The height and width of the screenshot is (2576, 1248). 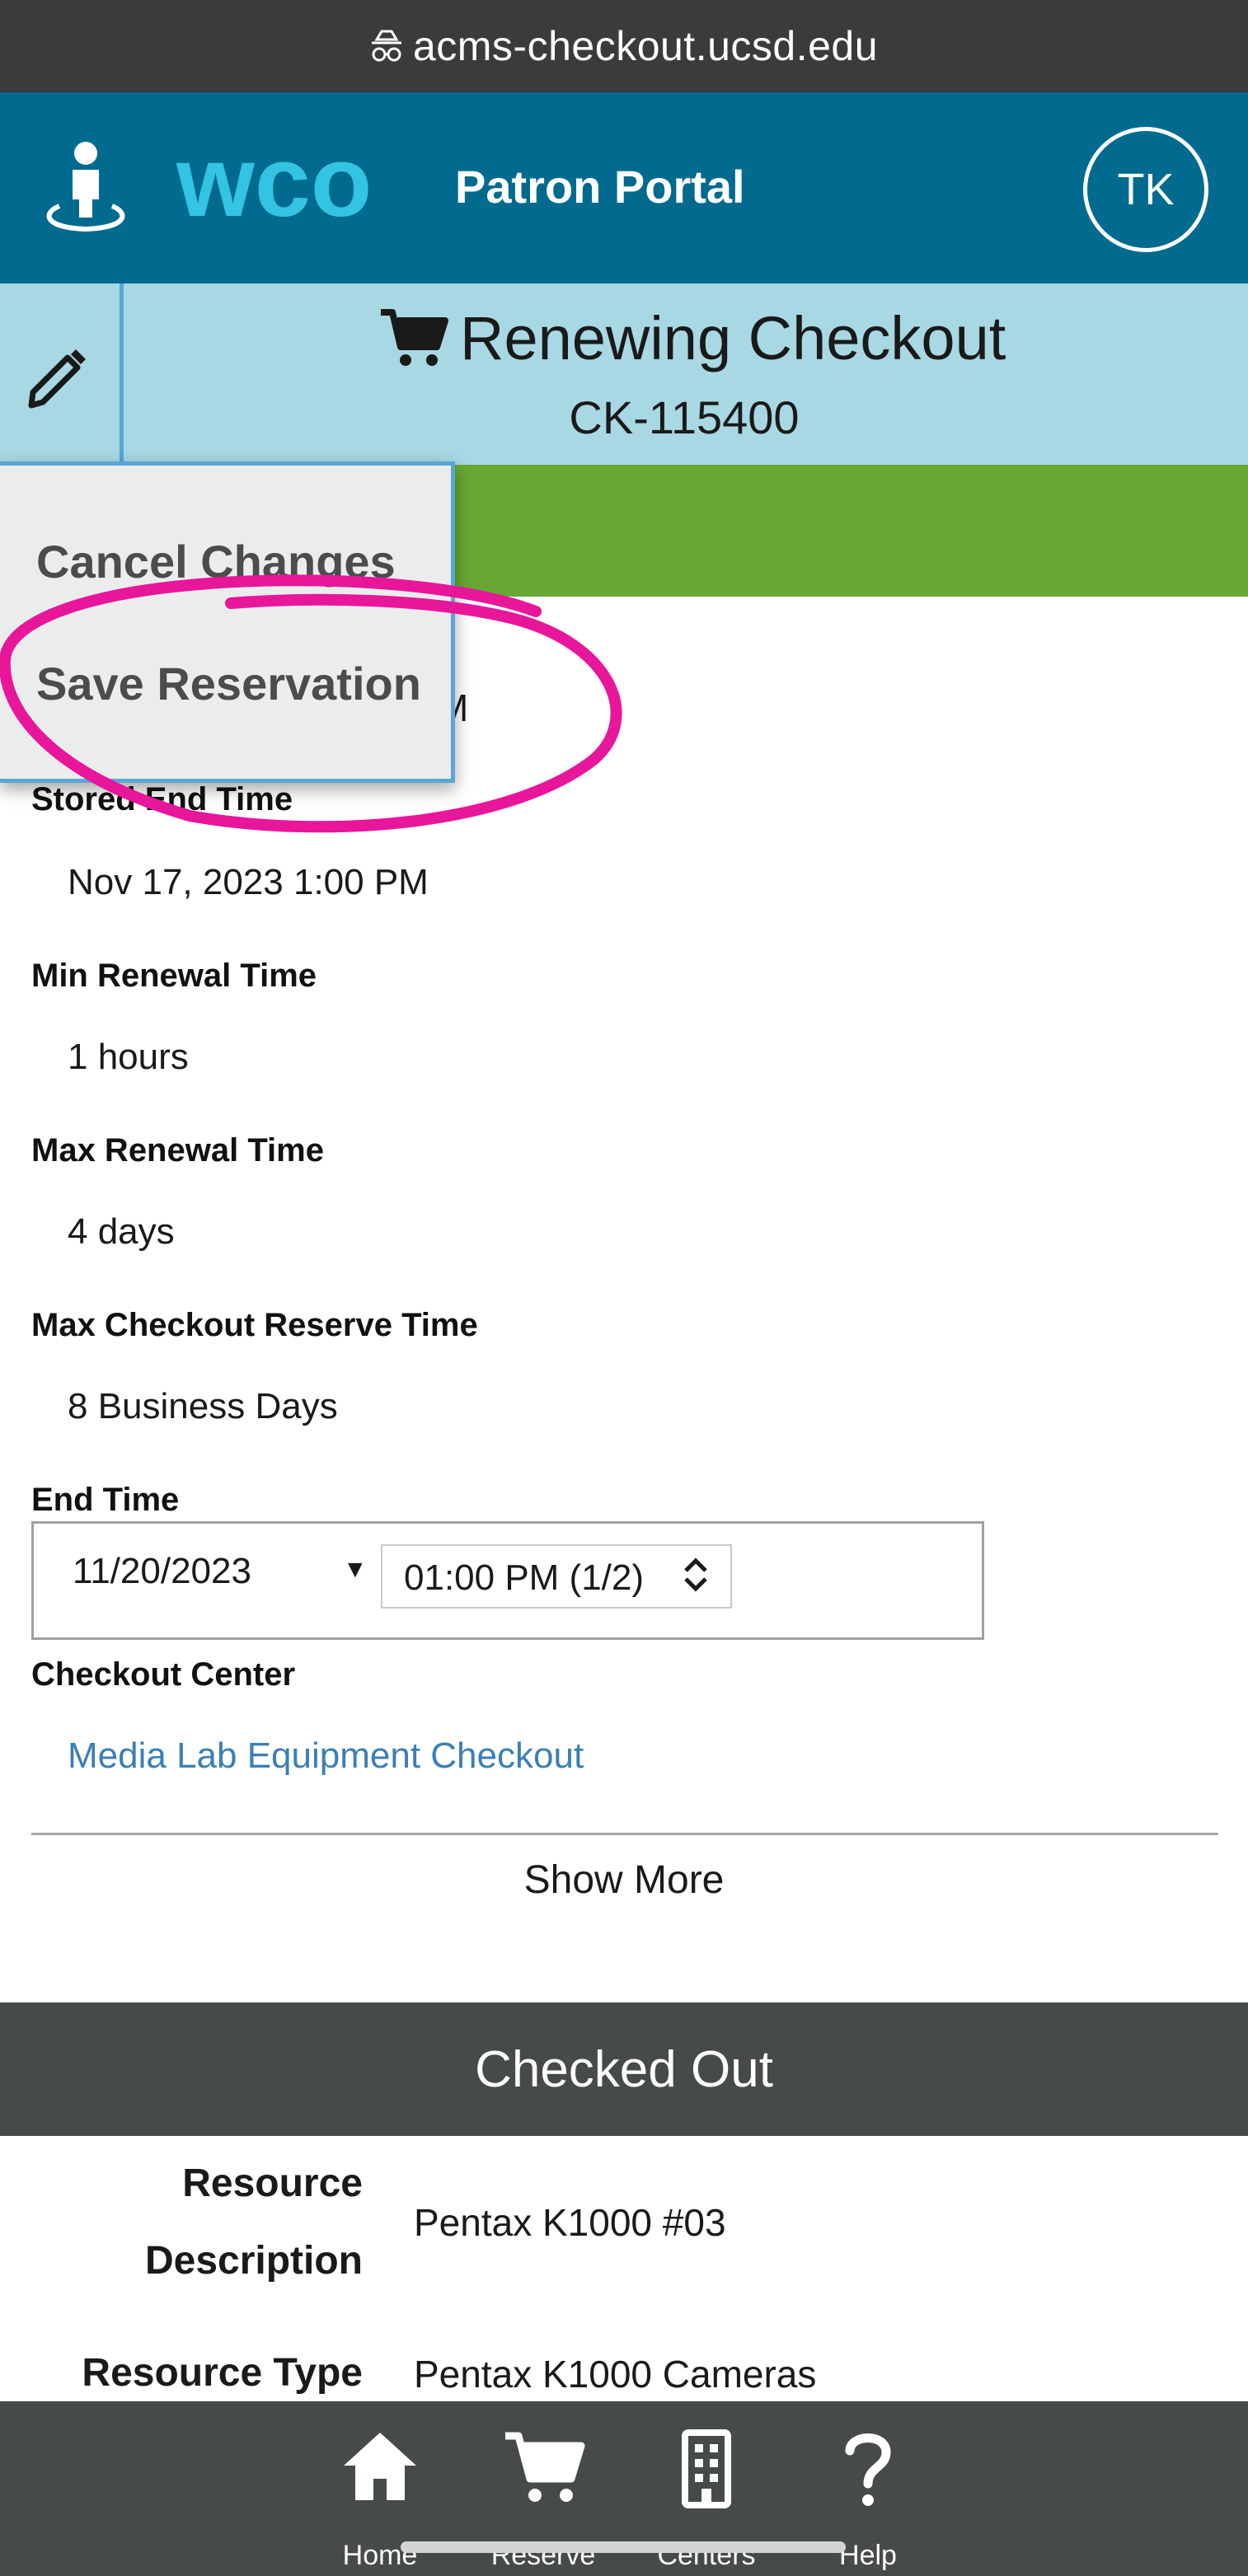 I want to click on app-header: wco Patron Portal TK, so click(x=624, y=187).